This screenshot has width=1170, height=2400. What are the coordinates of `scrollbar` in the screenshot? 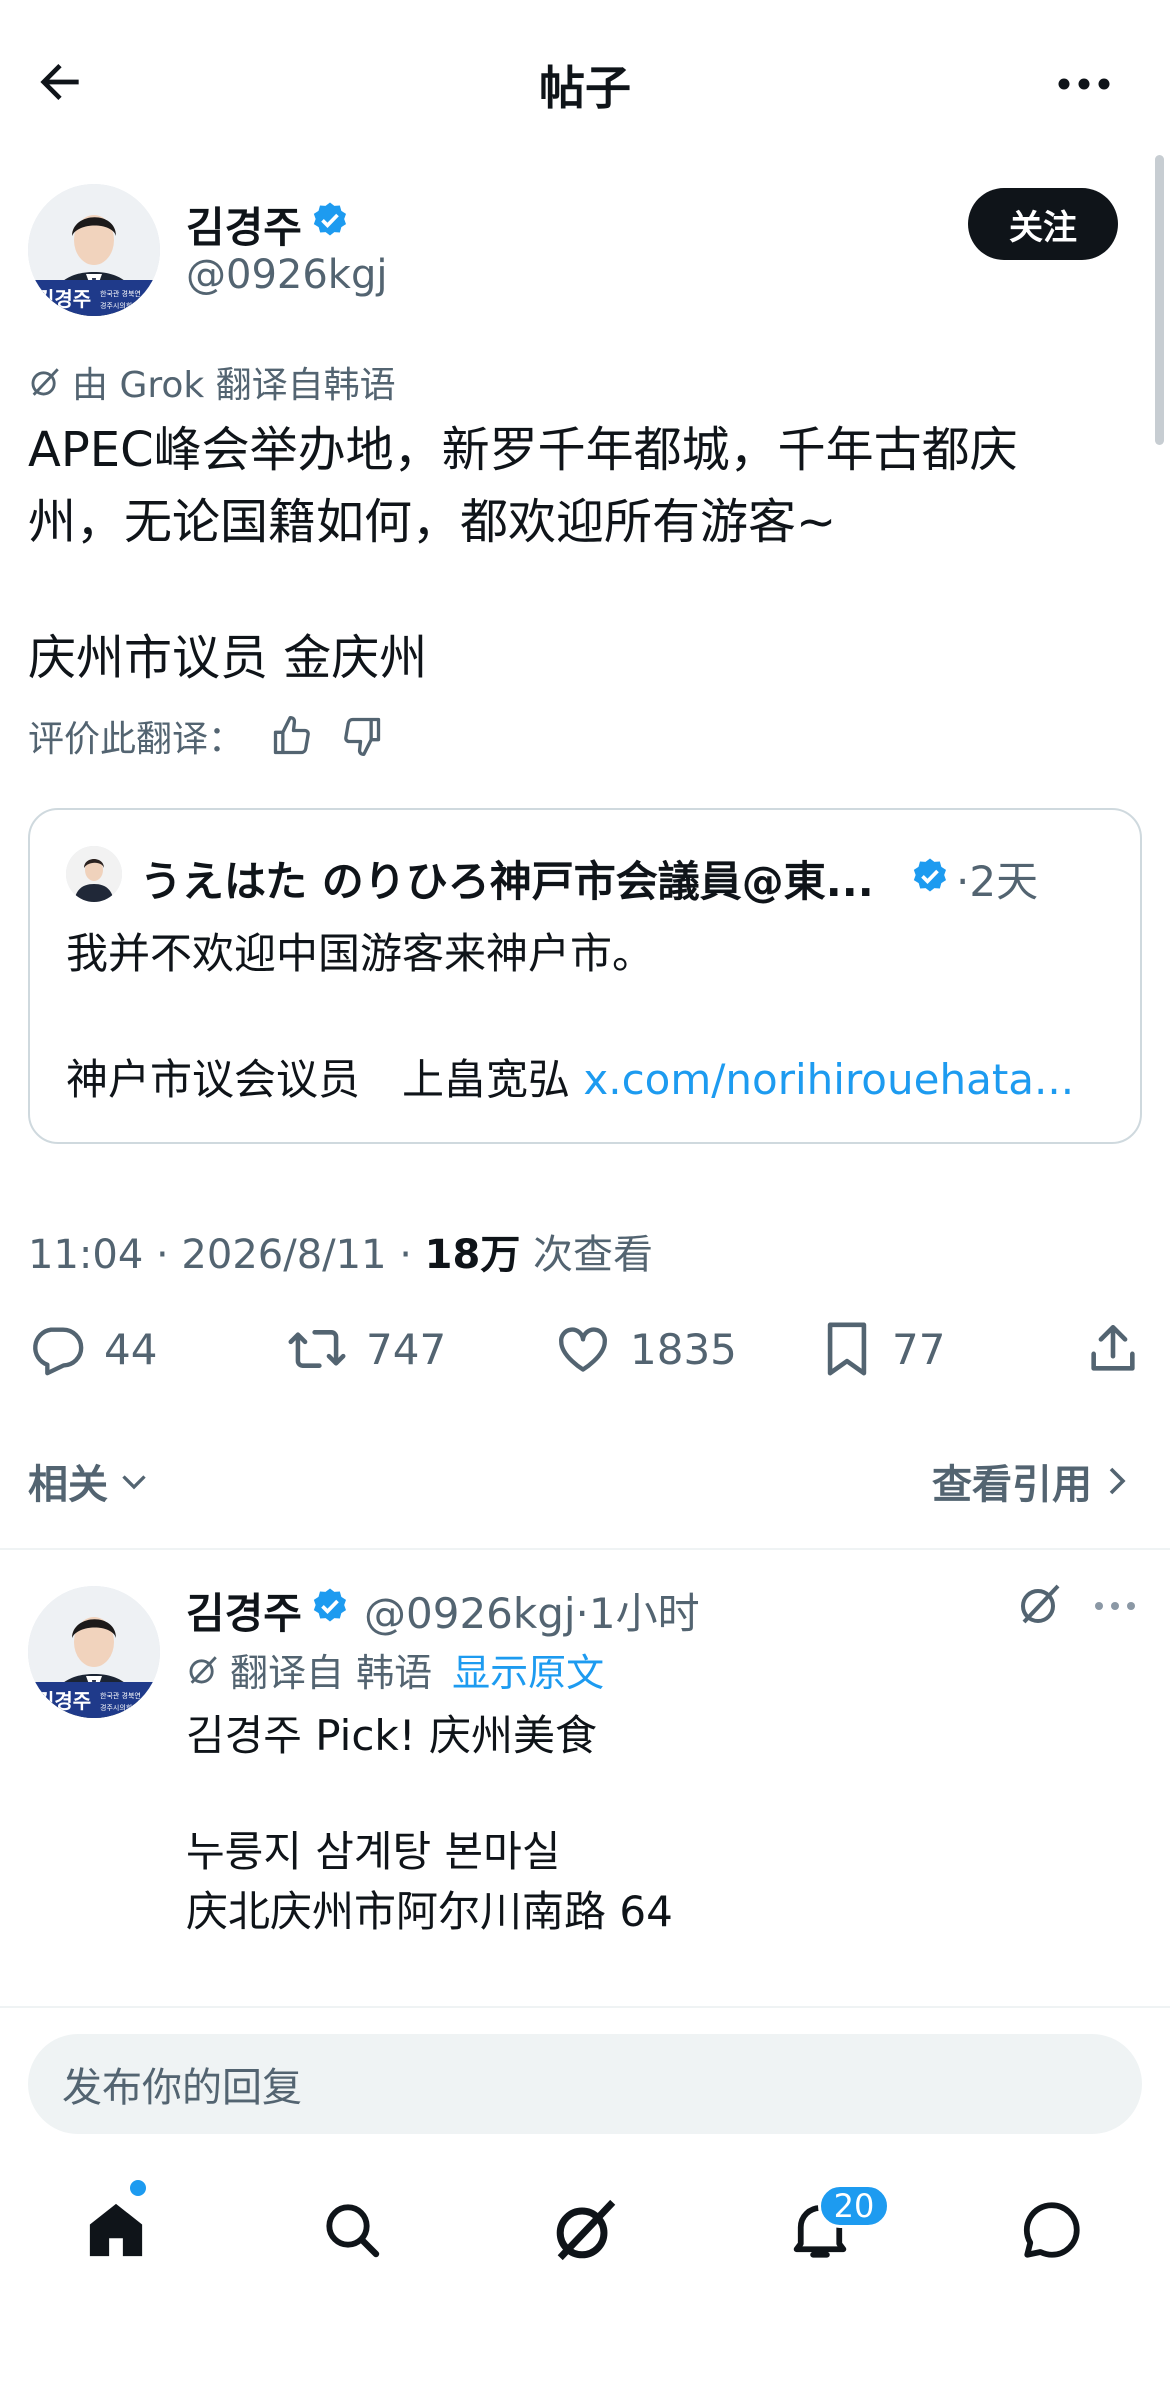 It's located at (1159, 300).